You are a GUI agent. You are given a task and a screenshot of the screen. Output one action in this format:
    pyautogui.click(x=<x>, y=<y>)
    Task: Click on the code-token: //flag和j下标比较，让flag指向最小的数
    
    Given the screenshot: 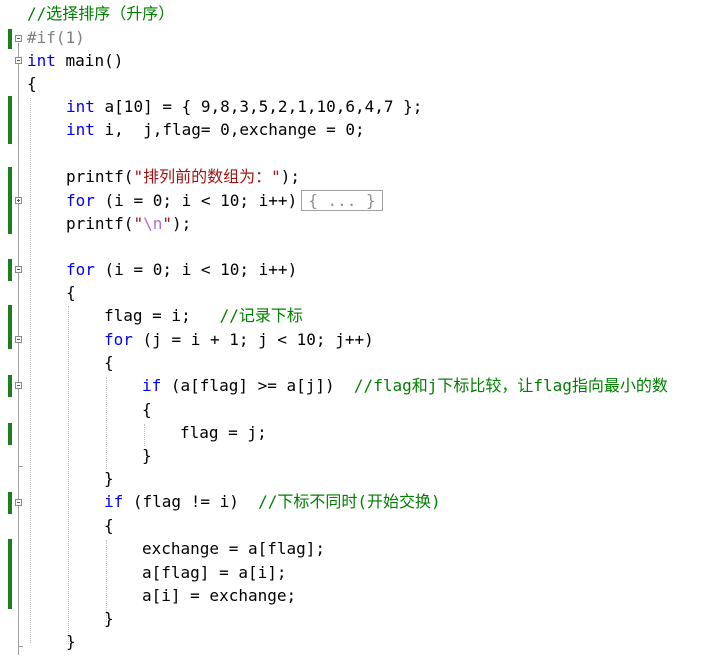 What is the action you would take?
    pyautogui.click(x=510, y=385)
    